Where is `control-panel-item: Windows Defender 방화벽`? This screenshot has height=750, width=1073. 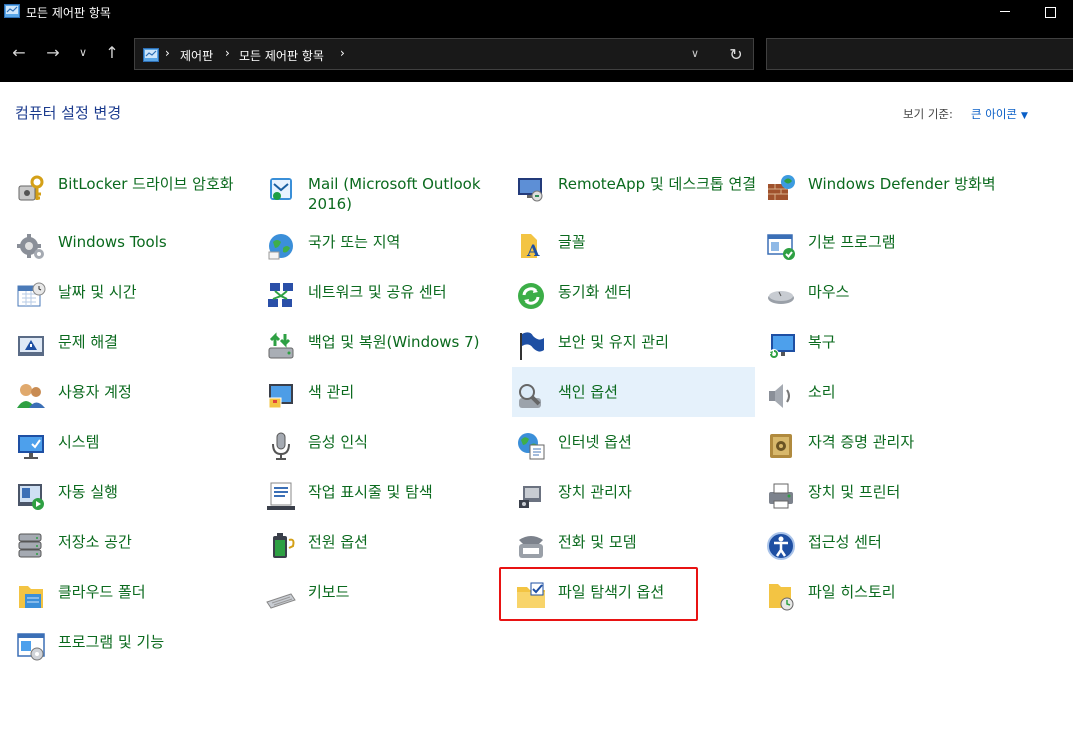 control-panel-item: Windows Defender 방화벽 is located at coordinates (886, 195).